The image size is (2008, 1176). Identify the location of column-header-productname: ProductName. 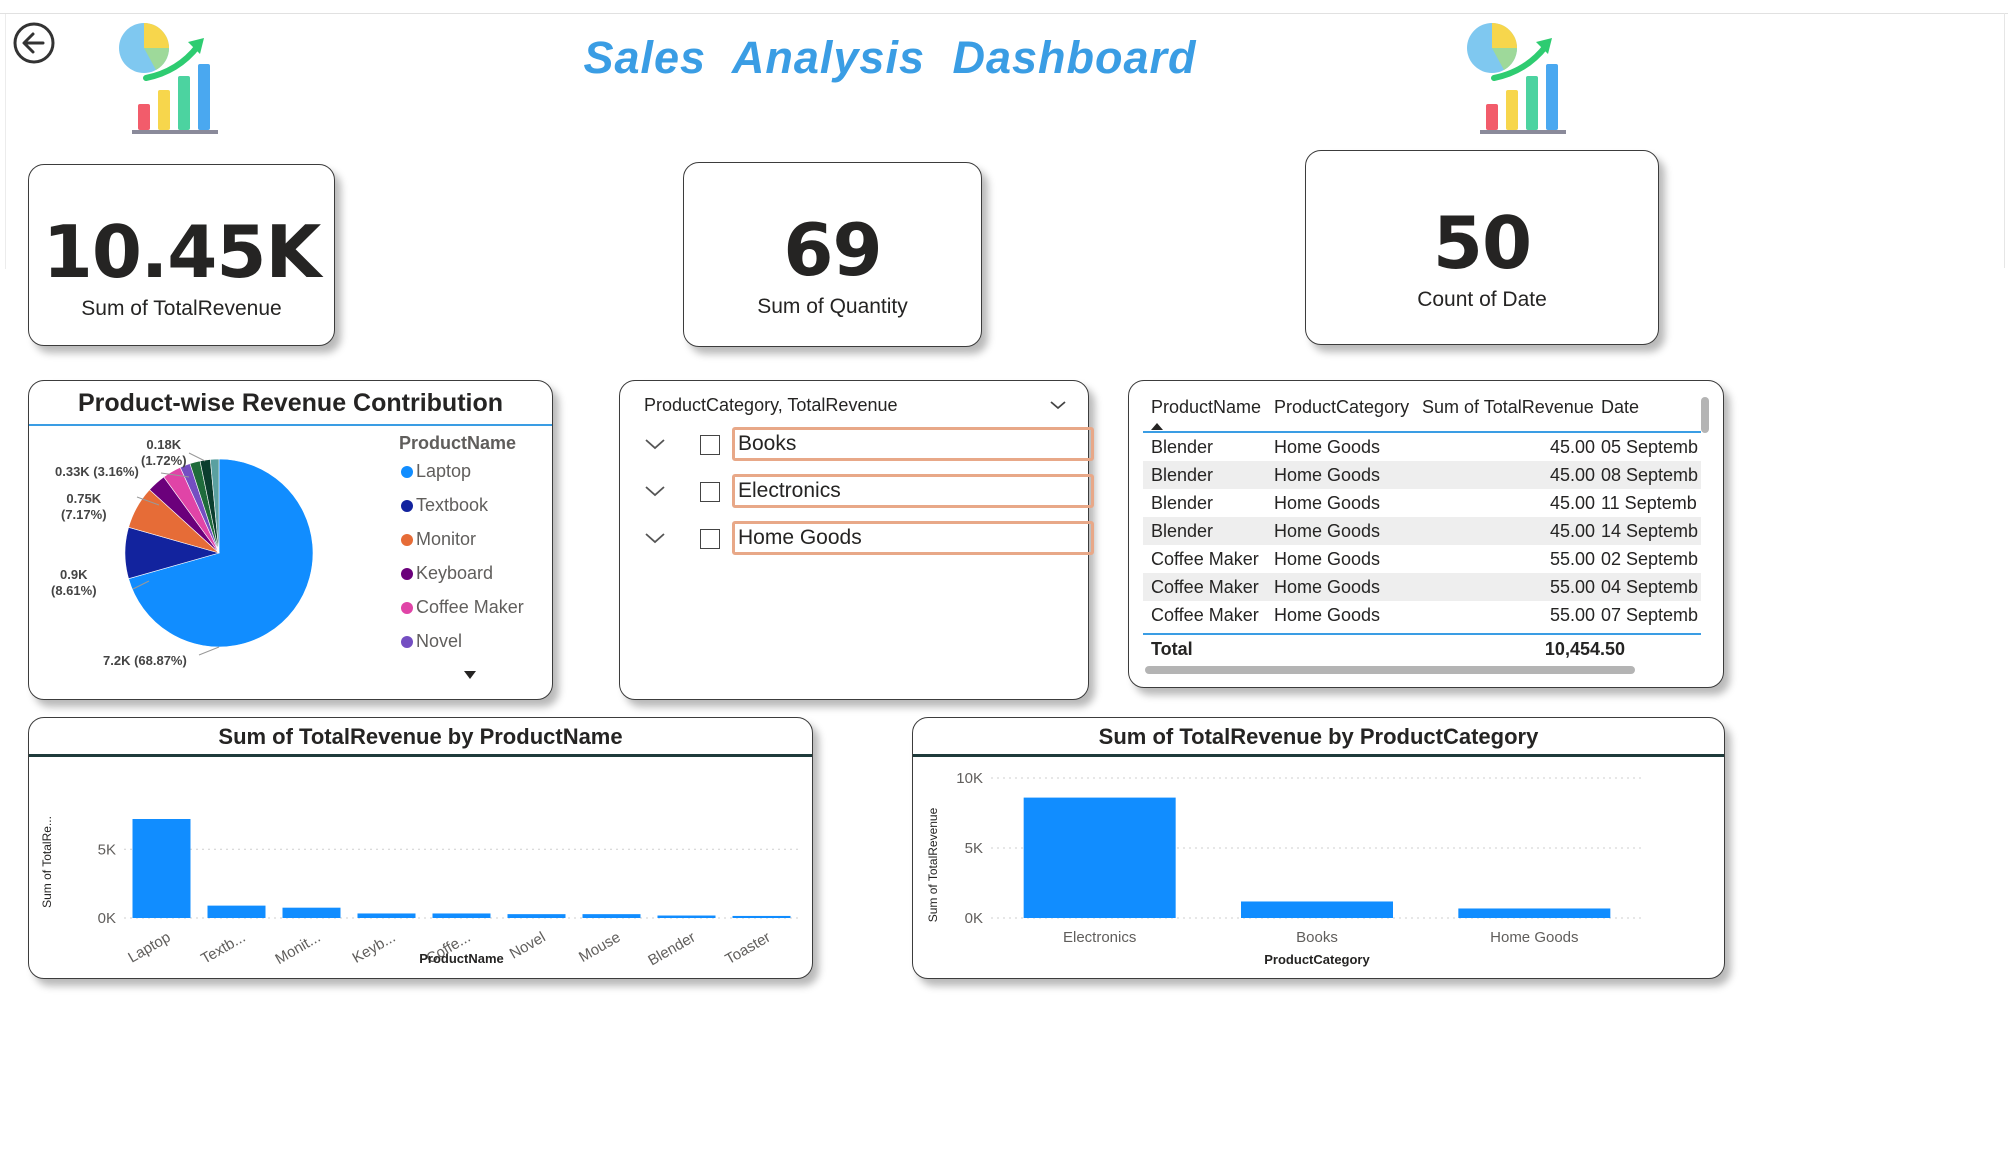
(1206, 407).